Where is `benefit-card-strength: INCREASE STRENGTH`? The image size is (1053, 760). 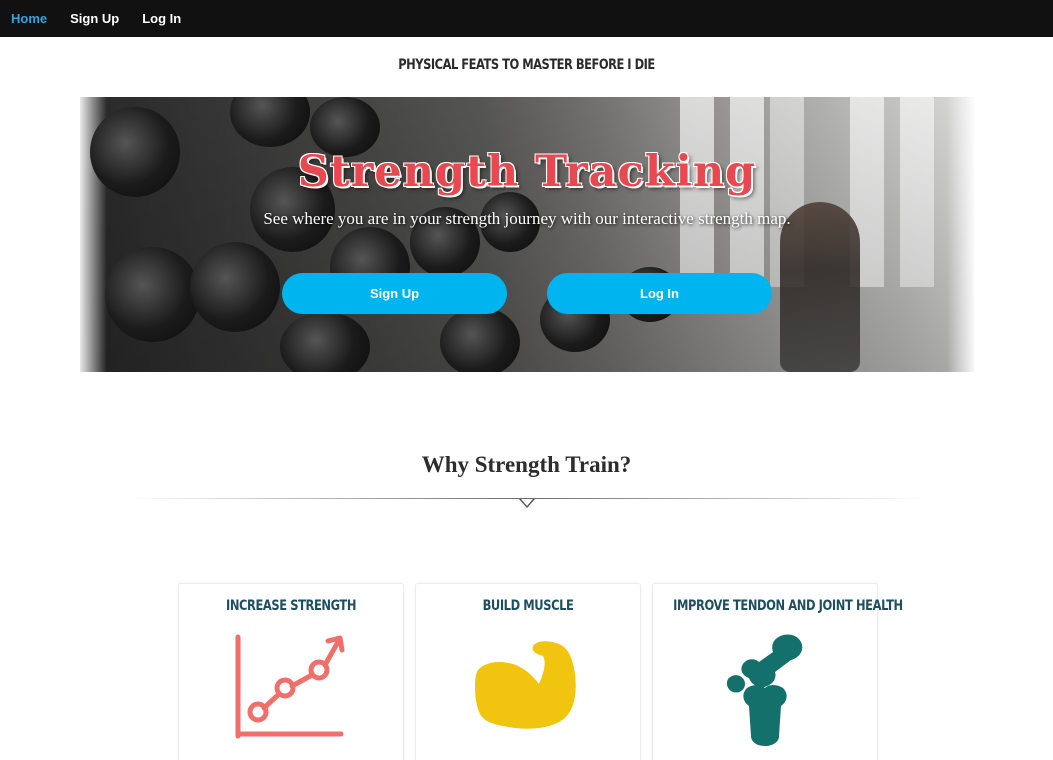 benefit-card-strength: INCREASE STRENGTH is located at coordinates (291, 671).